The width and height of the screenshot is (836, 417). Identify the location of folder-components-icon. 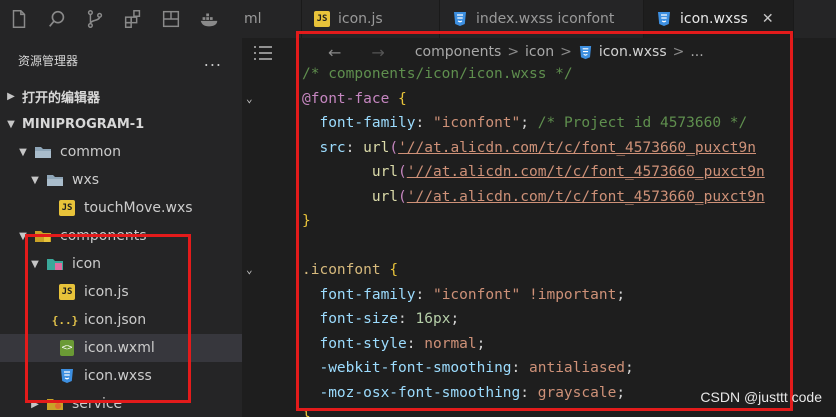
(43, 236).